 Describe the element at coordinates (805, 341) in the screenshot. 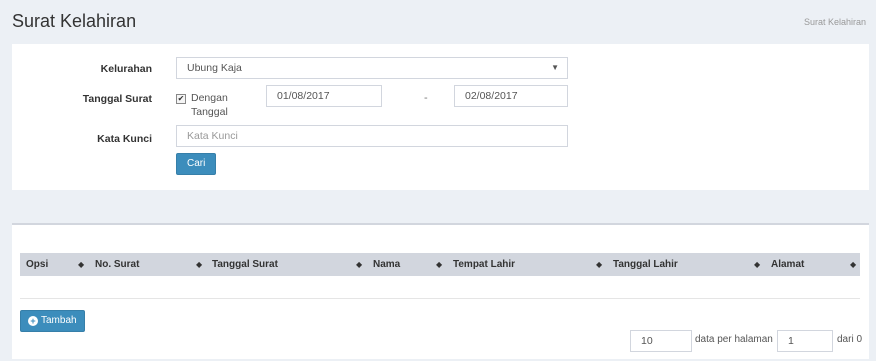

I see `page-input: 1` at that location.